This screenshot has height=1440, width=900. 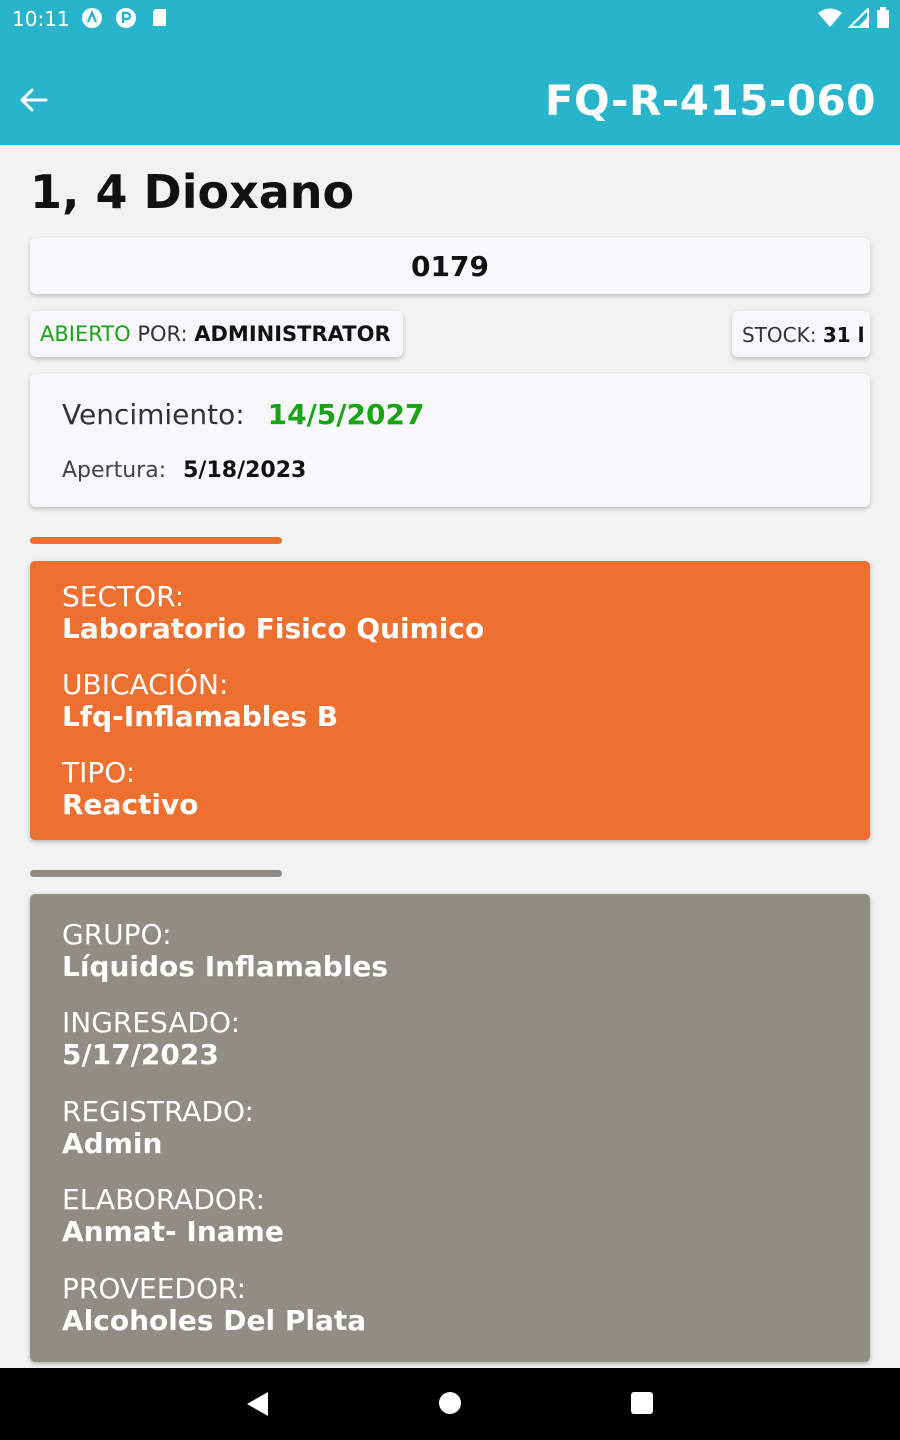 I want to click on nav-back-button, so click(x=257, y=1404).